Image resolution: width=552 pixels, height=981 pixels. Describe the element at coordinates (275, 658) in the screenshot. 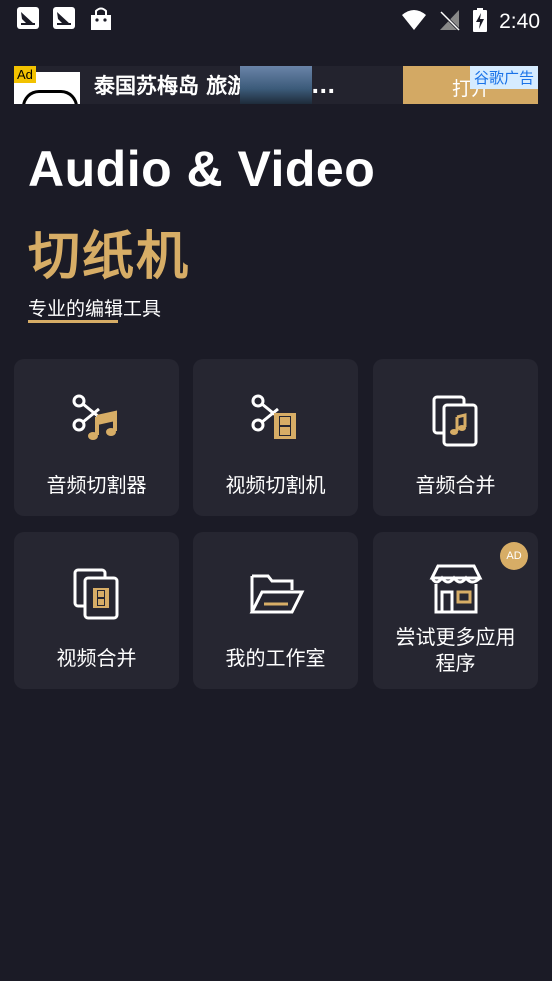

I see `tile-label: 我的工作室` at that location.